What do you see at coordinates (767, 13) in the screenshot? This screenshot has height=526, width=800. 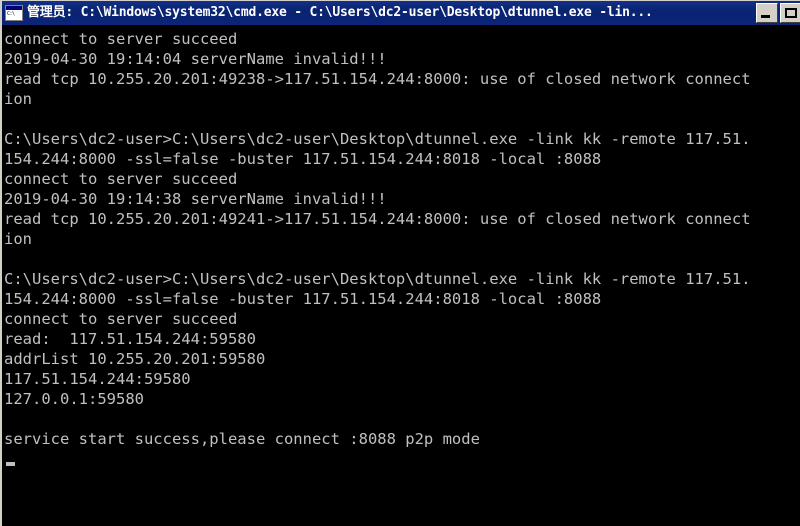 I see `minimize-button` at bounding box center [767, 13].